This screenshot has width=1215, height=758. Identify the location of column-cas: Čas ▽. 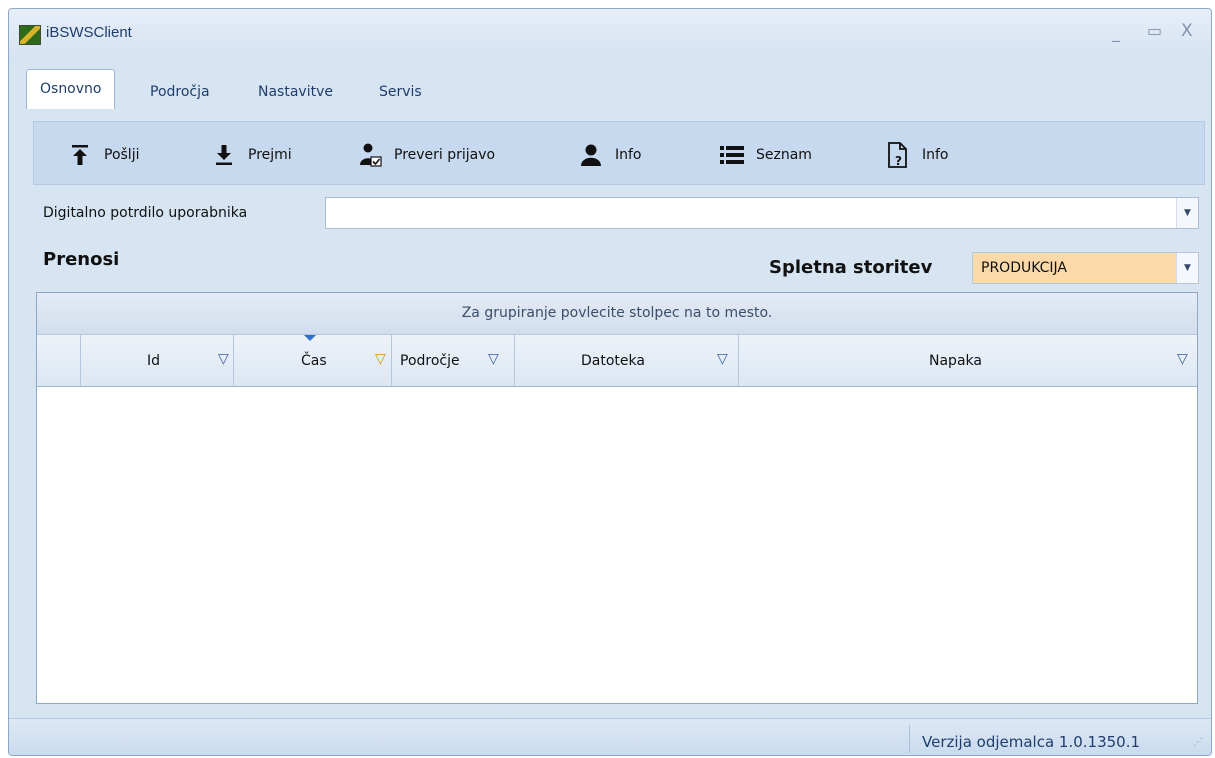
(313, 360).